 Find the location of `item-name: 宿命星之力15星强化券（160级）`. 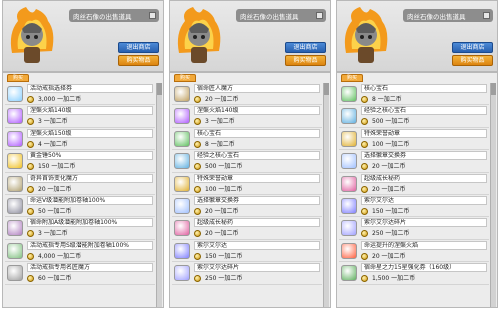

item-name: 宿命星之力15星强化券（160级） is located at coordinates (424, 268).